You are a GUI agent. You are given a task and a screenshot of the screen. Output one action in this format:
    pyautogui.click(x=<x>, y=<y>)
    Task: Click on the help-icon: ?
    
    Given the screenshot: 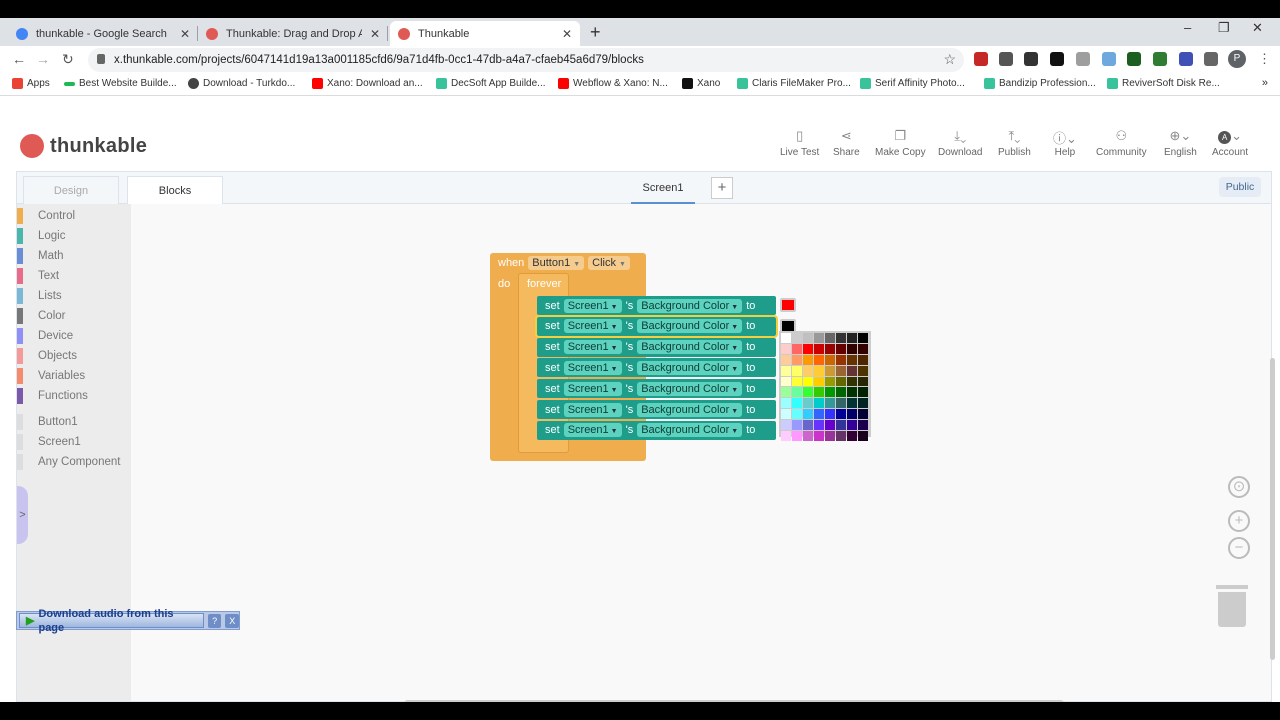 What is the action you would take?
    pyautogui.click(x=214, y=620)
    